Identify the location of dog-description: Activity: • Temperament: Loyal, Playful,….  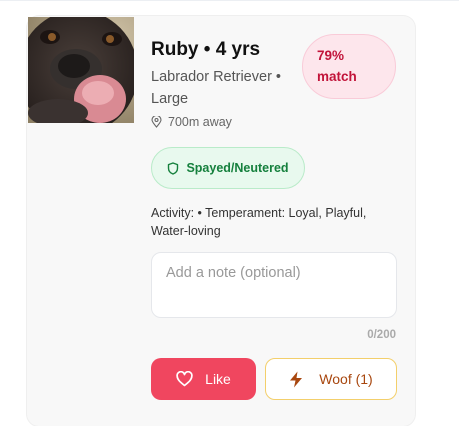
(259, 222).